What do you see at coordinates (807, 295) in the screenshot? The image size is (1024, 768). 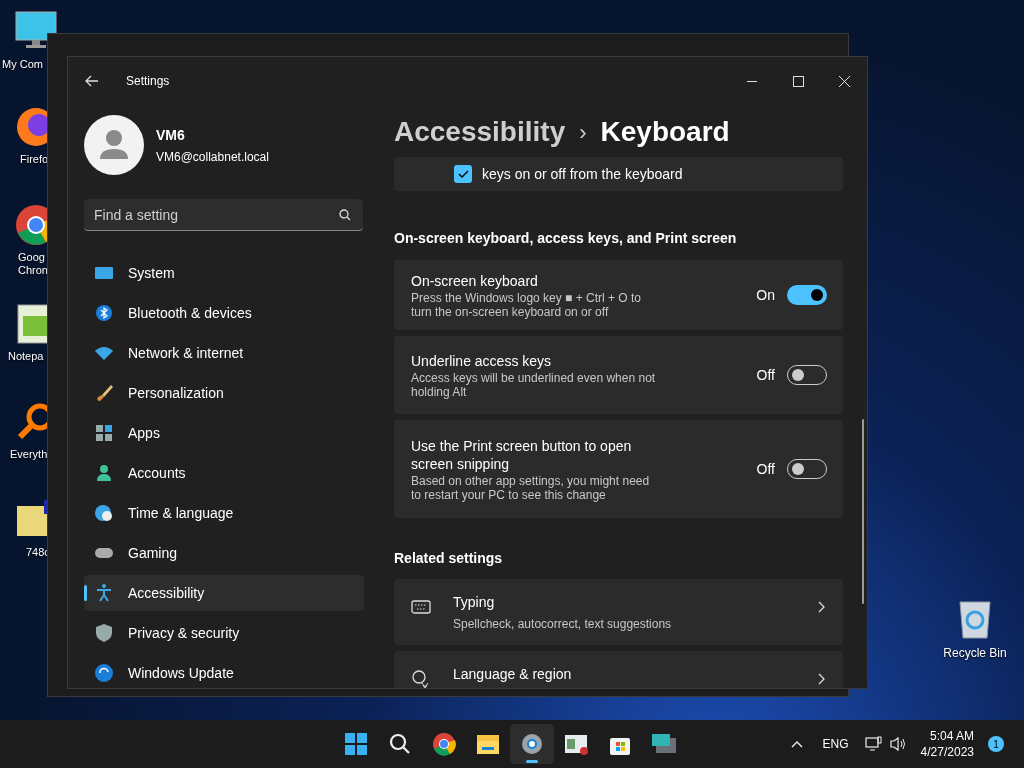 I see `toggle-switch` at bounding box center [807, 295].